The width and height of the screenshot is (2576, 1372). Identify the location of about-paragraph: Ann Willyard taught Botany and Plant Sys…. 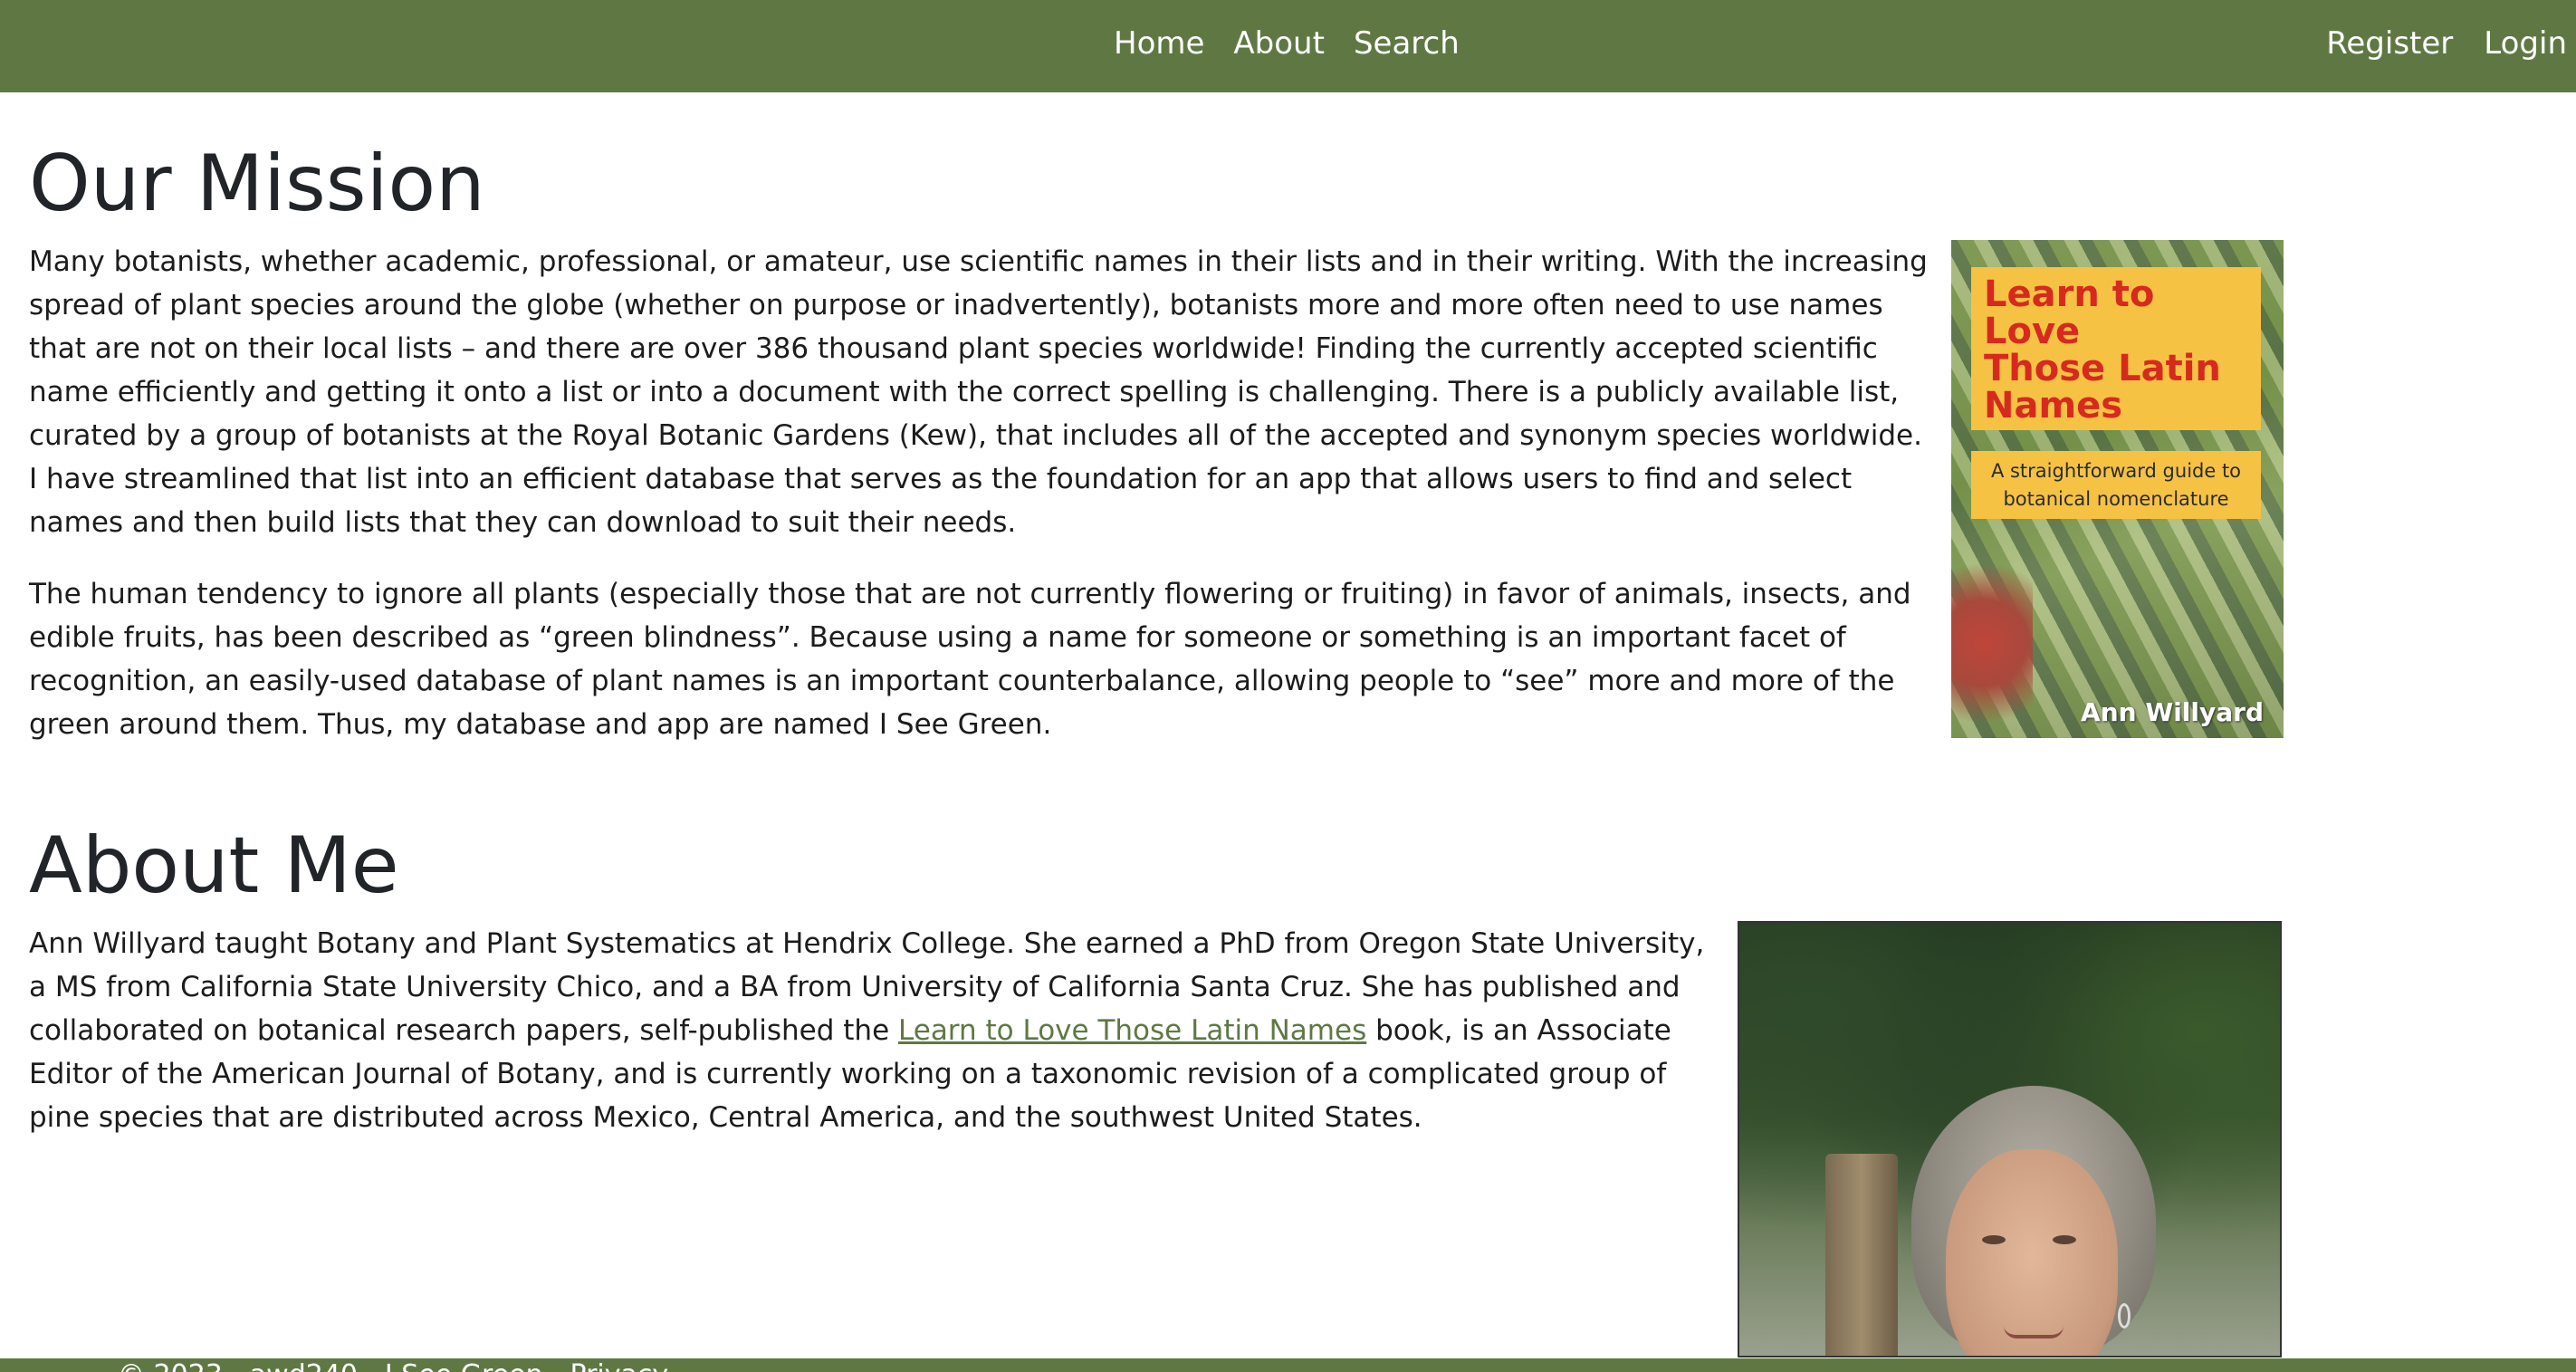
(871, 1030).